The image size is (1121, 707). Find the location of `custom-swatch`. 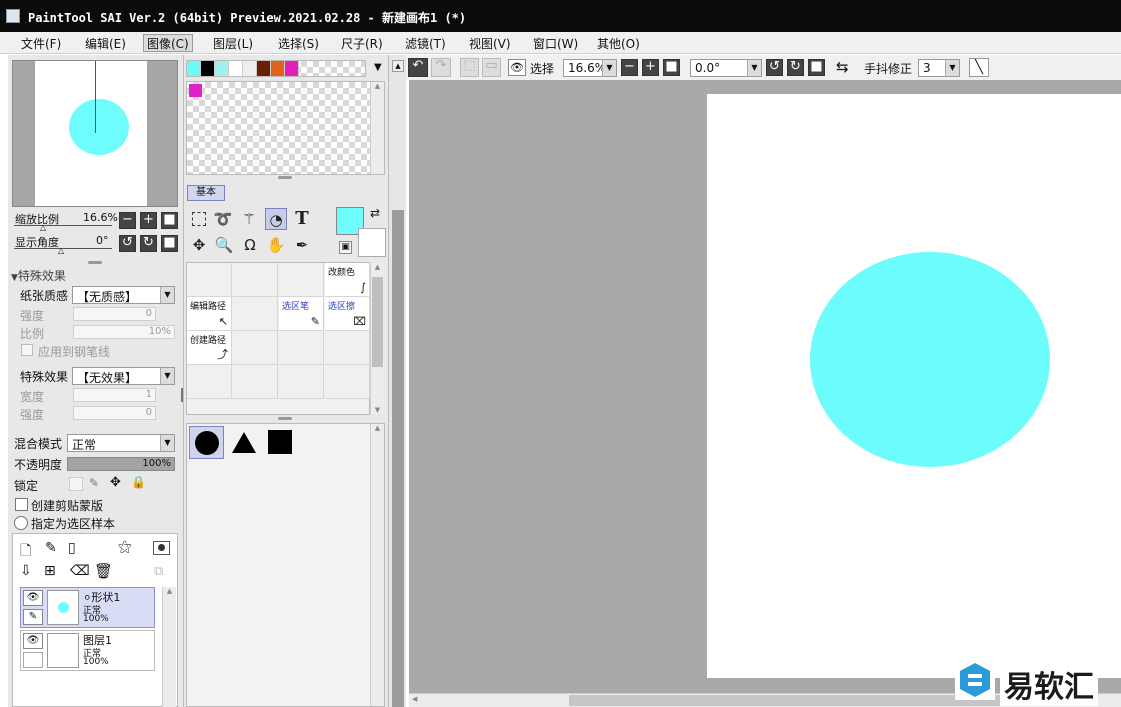

custom-swatch is located at coordinates (195, 90).